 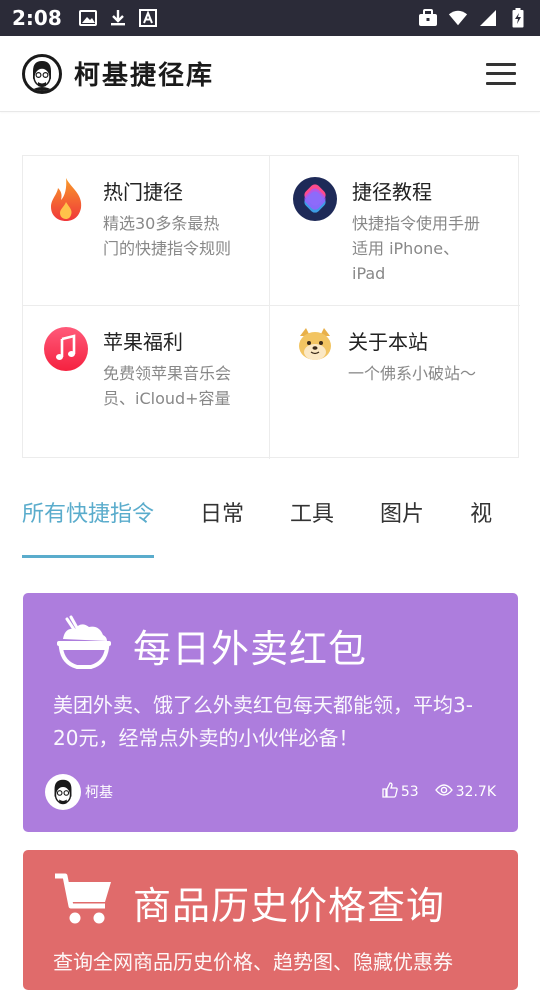 I want to click on rice-bowl-icon, so click(x=84, y=645).